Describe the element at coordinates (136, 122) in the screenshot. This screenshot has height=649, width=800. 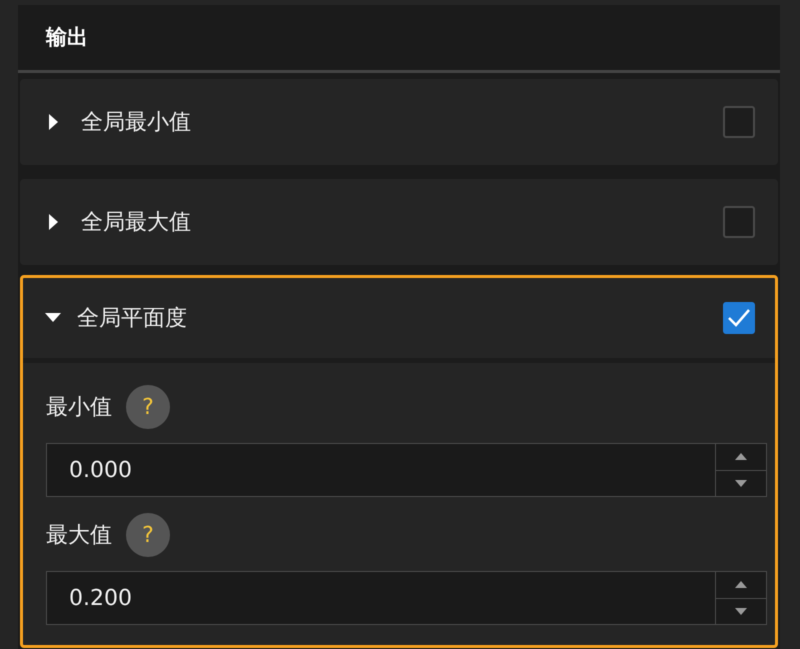
I see `section-label: 全局最小值` at that location.